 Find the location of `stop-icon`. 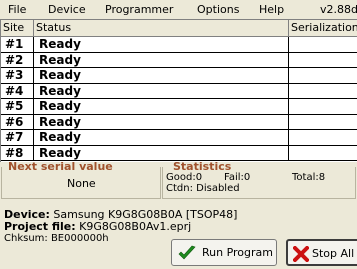

stop-icon is located at coordinates (301, 254).